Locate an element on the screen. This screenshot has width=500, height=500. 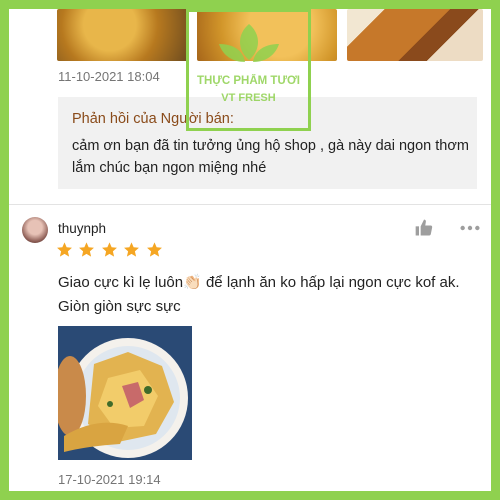
thumbs-up-icon is located at coordinates (424, 228).